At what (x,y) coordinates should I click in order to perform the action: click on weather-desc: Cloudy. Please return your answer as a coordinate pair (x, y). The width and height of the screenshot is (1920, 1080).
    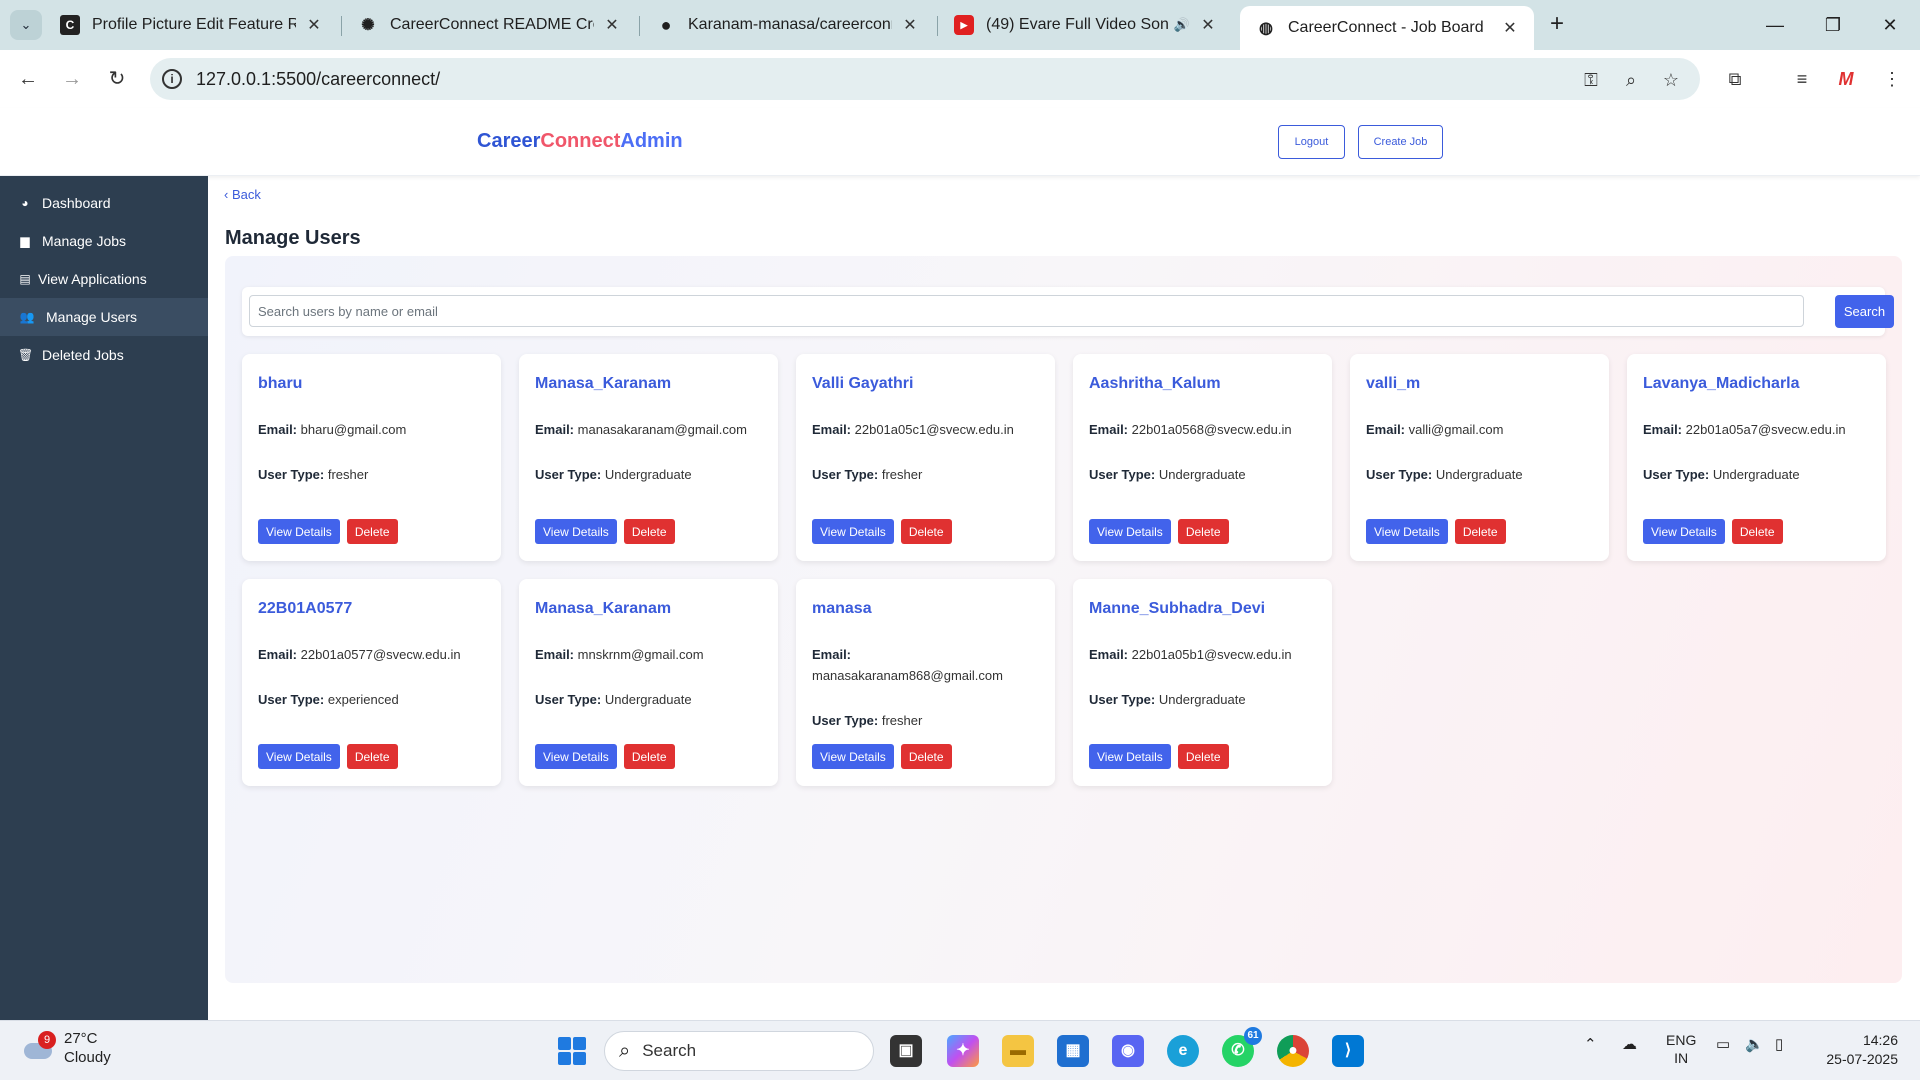
    Looking at the image, I should click on (87, 1057).